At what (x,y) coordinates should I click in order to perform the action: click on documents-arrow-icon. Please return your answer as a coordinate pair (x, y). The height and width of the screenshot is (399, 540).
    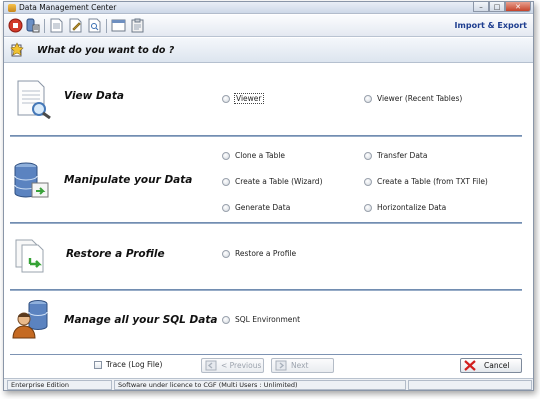
    Looking at the image, I should click on (29, 256).